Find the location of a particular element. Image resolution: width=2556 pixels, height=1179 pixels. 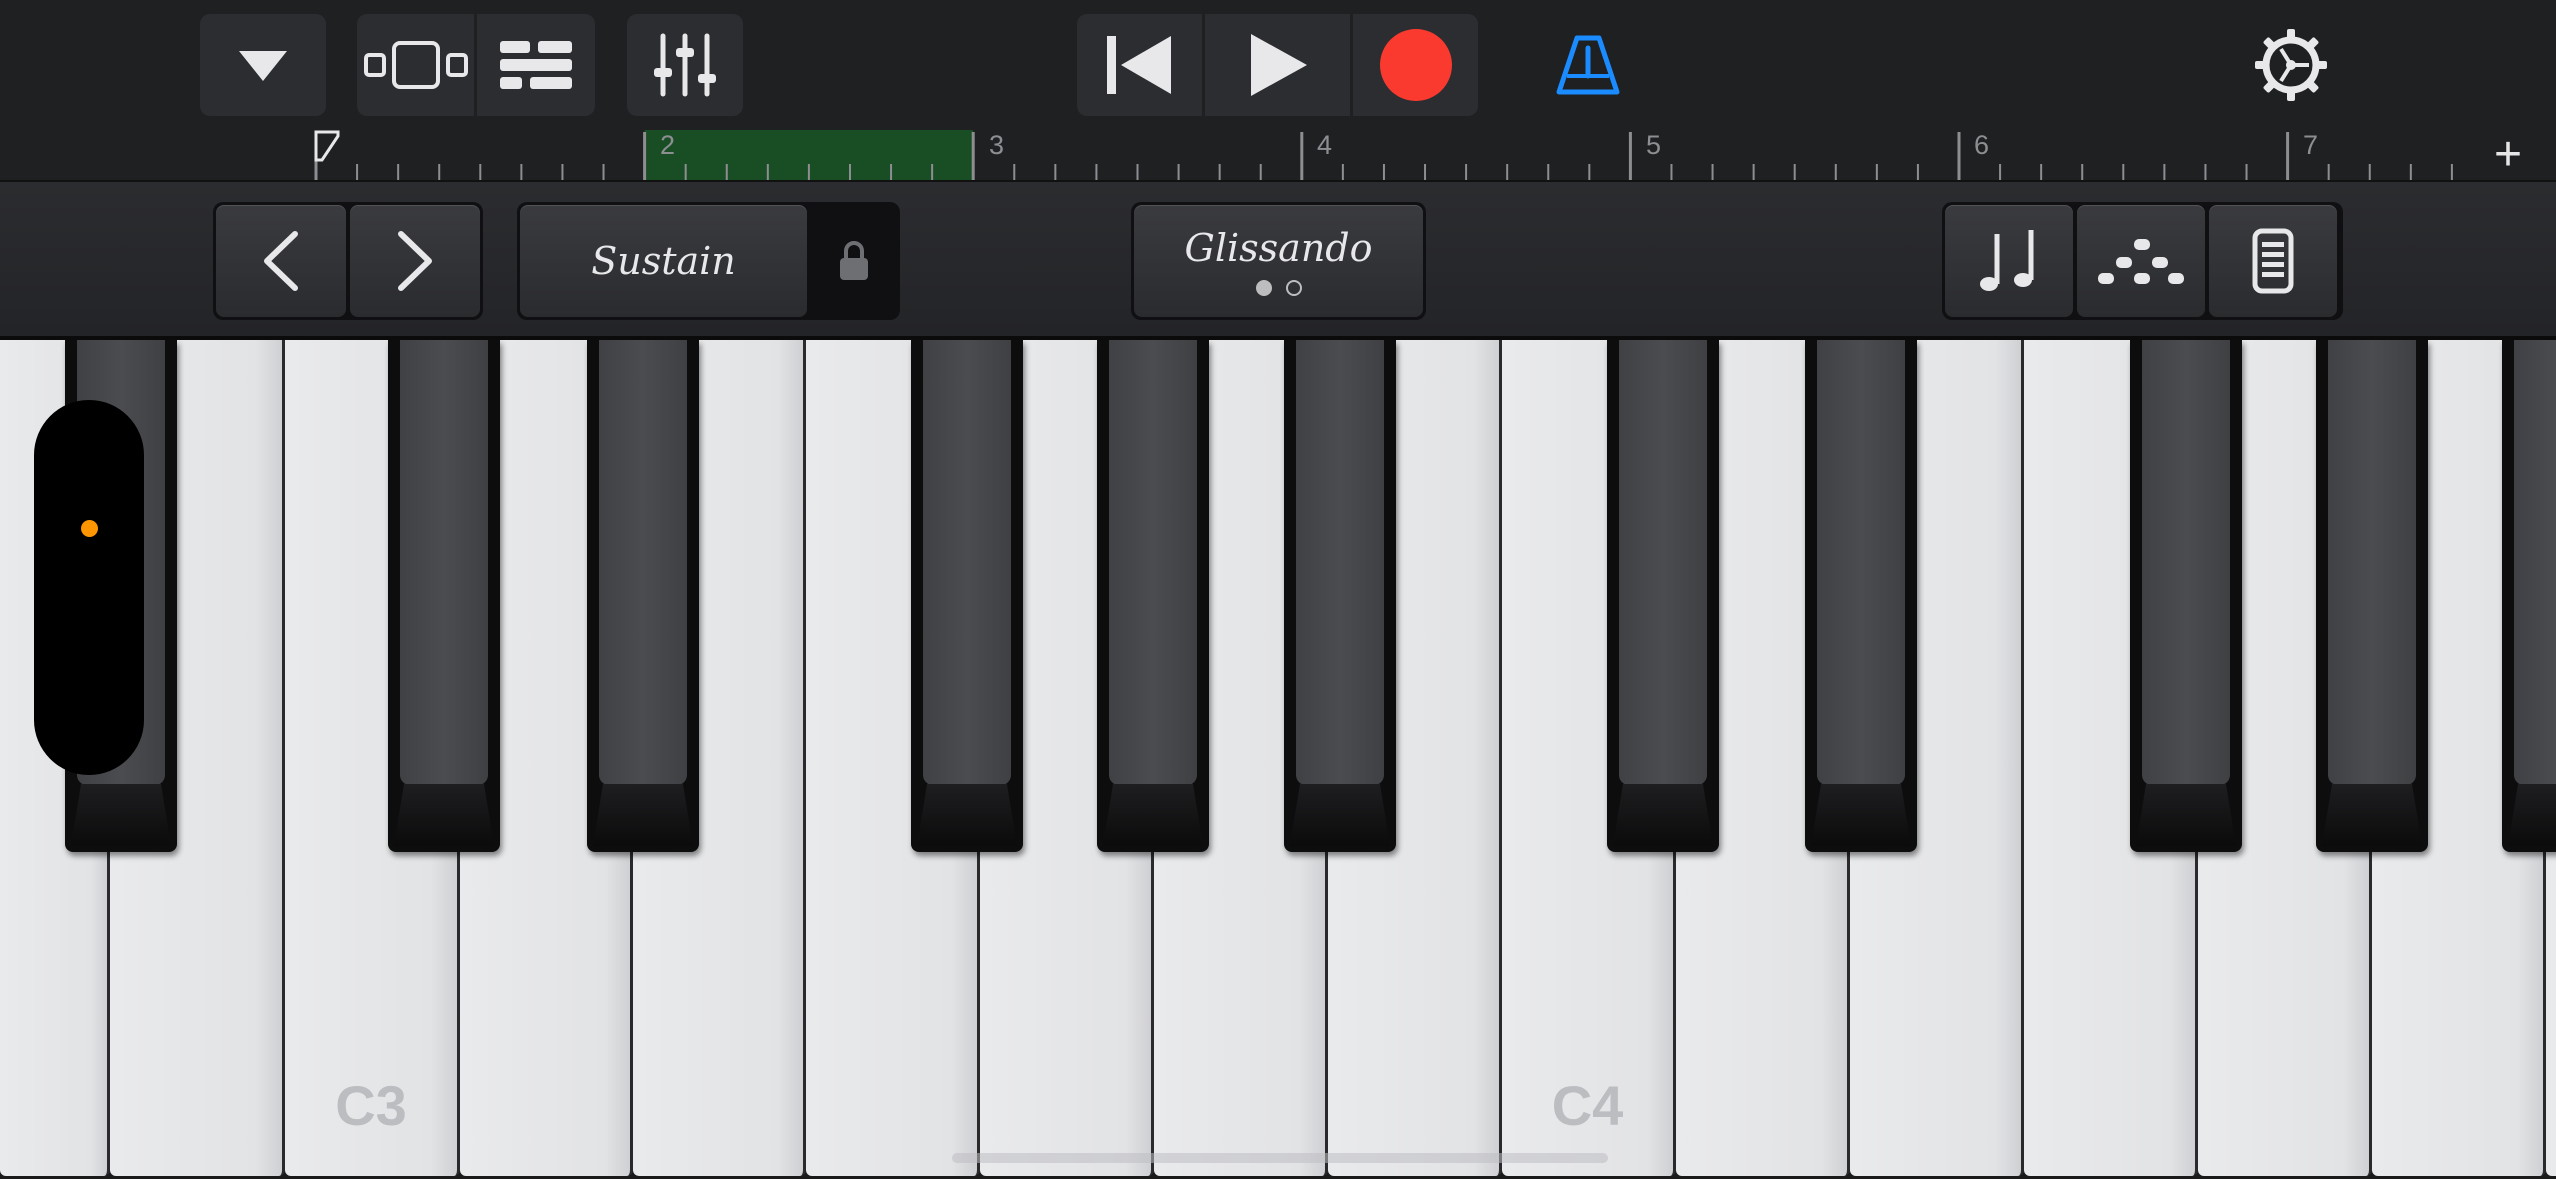

keyboard-options-group is located at coordinates (2142, 261).